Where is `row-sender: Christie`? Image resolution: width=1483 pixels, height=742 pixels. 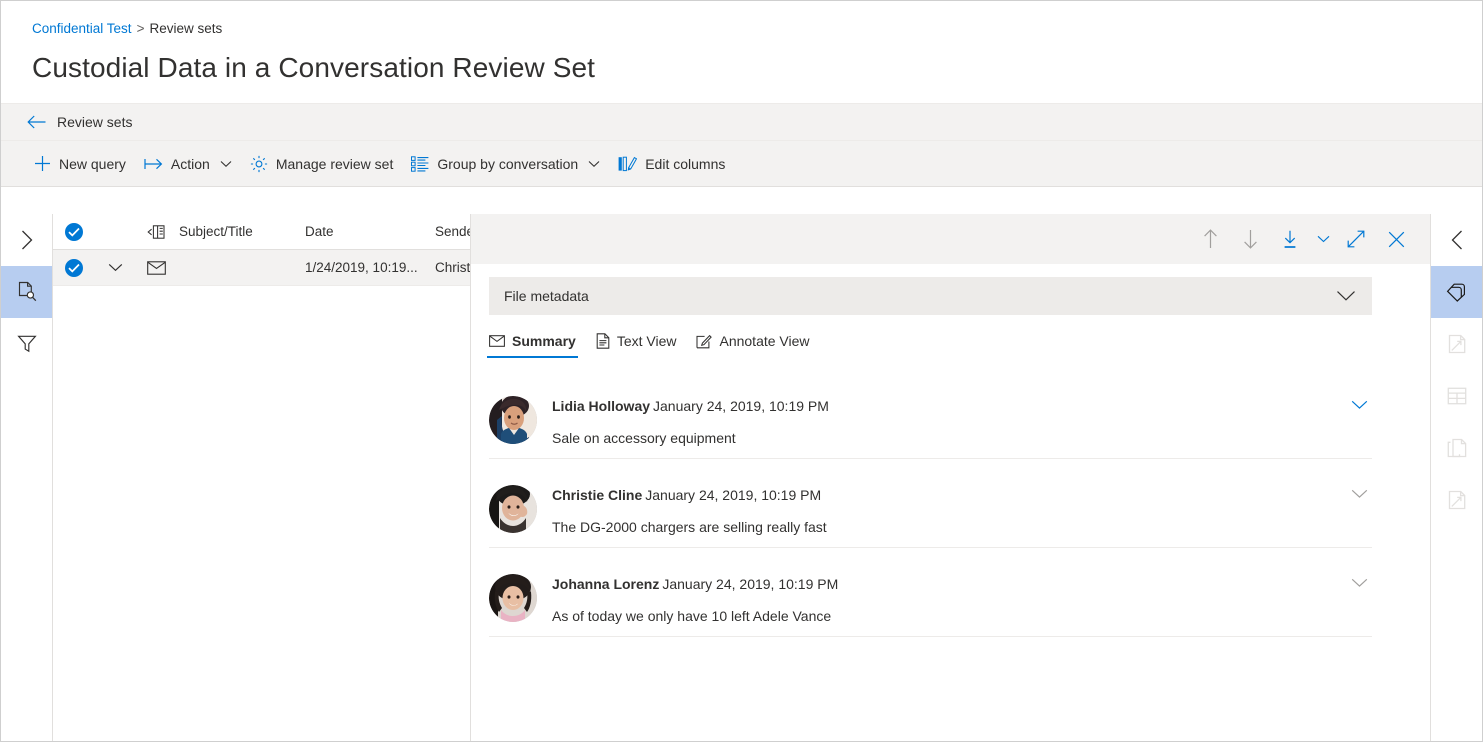
row-sender: Christie is located at coordinates (452, 267).